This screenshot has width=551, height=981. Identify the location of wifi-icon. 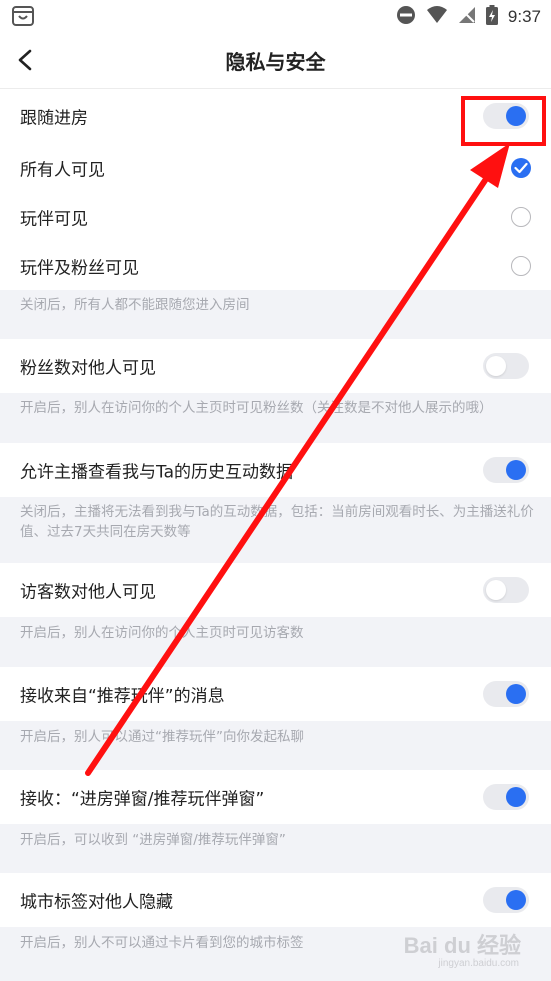
(437, 17).